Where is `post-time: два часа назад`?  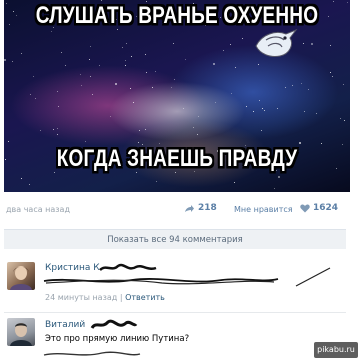
post-time: два часа назад is located at coordinates (38, 209).